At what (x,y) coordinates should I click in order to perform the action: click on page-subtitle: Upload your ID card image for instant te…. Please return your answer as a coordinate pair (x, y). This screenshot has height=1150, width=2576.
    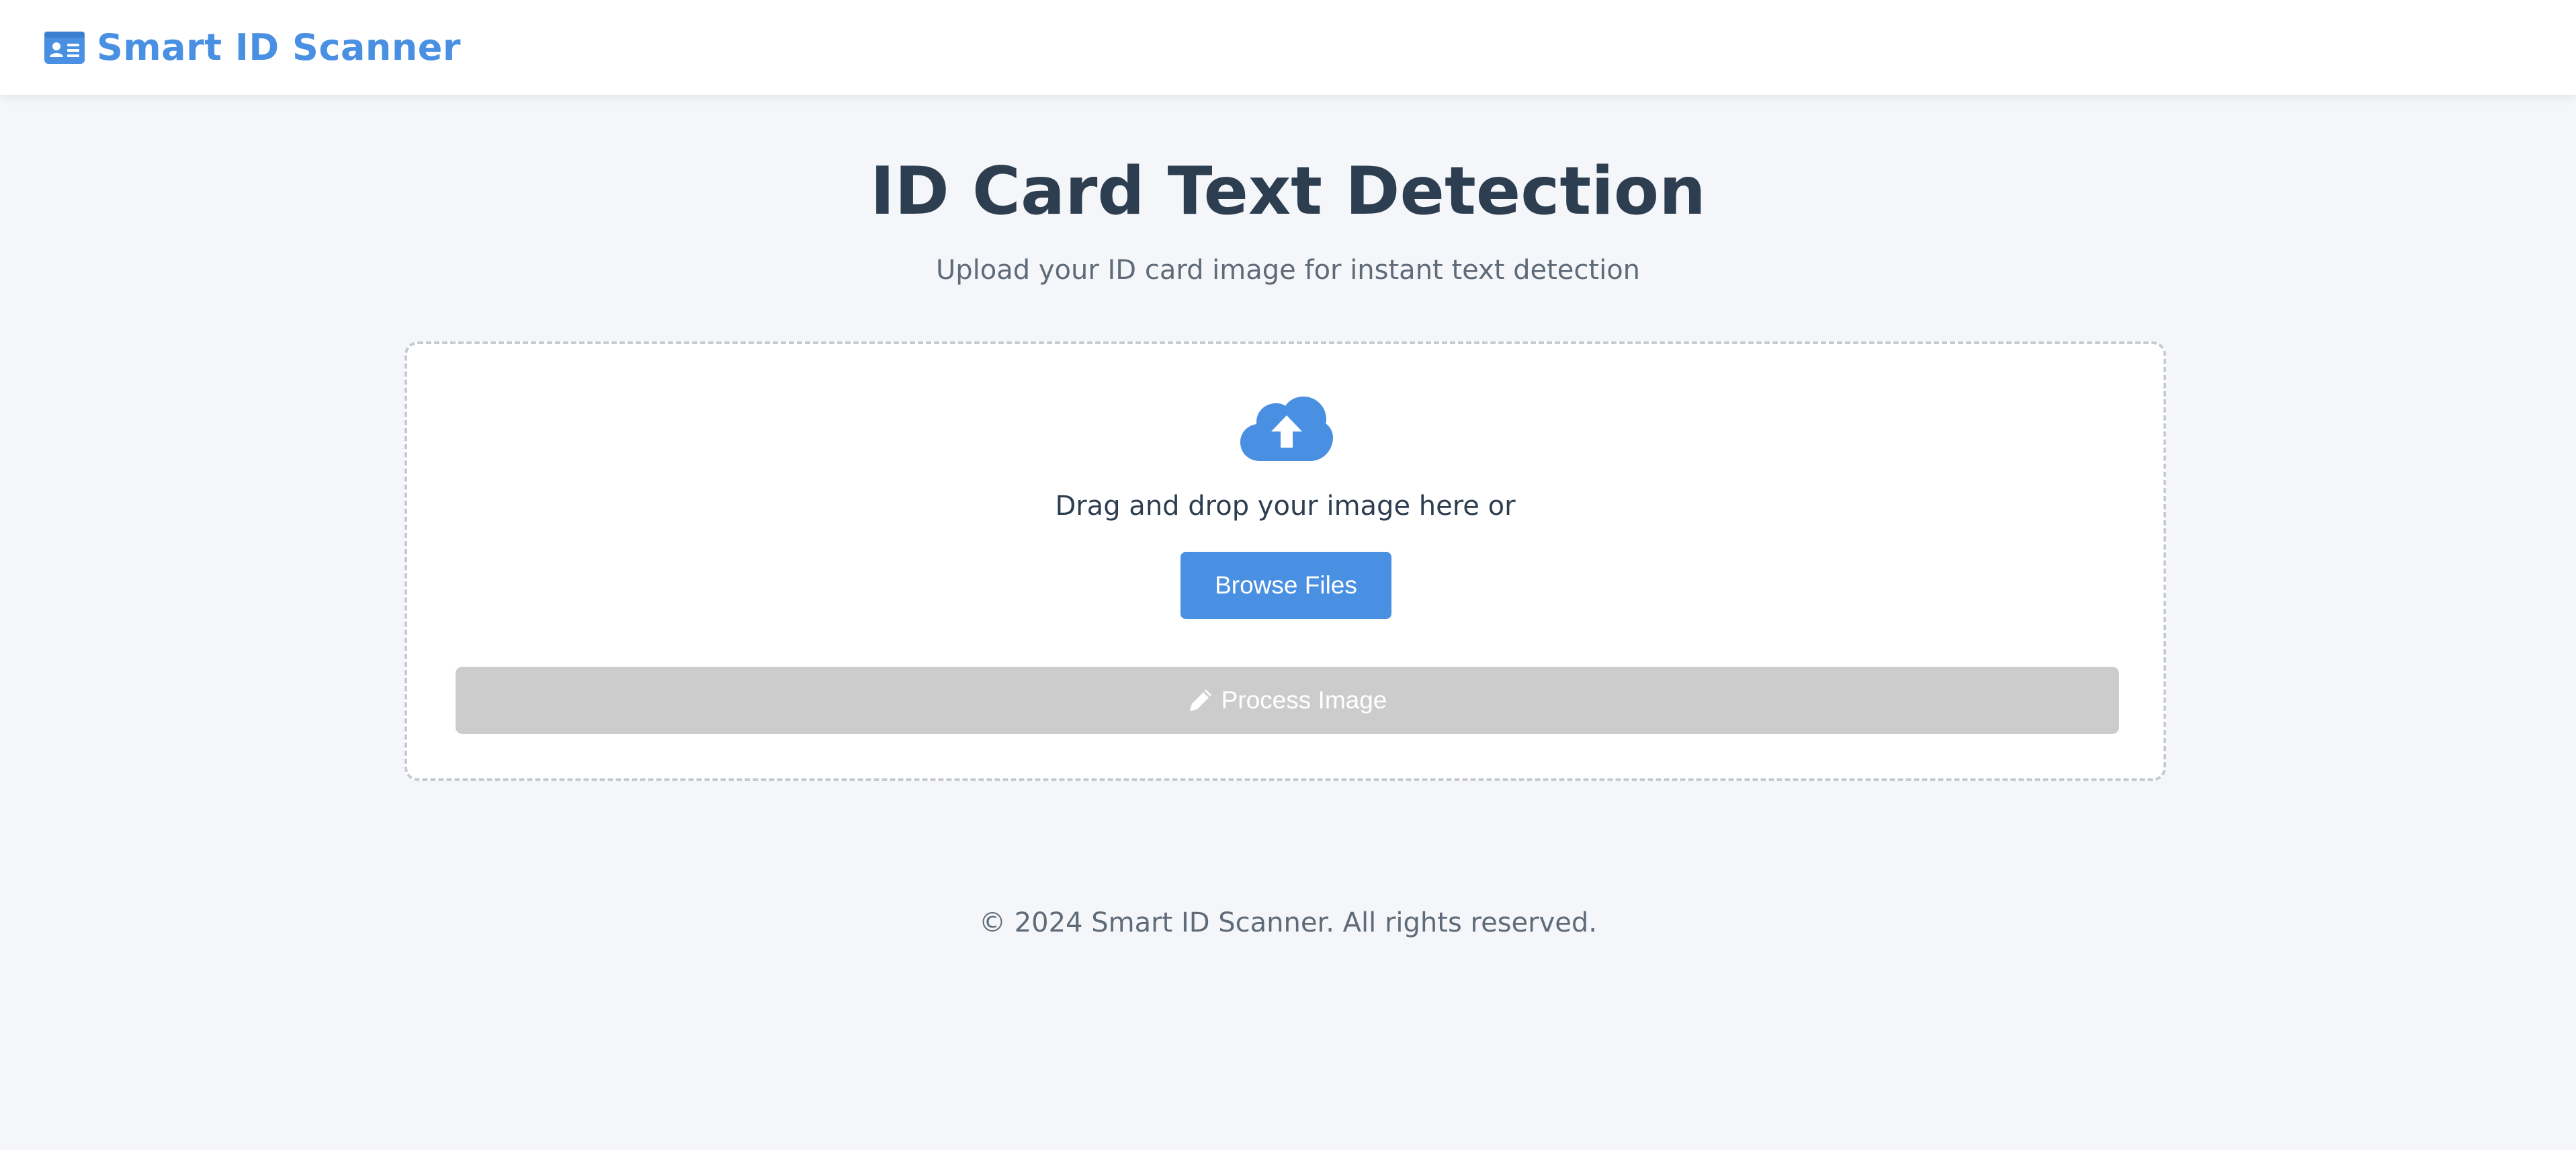
    Looking at the image, I should click on (1288, 270).